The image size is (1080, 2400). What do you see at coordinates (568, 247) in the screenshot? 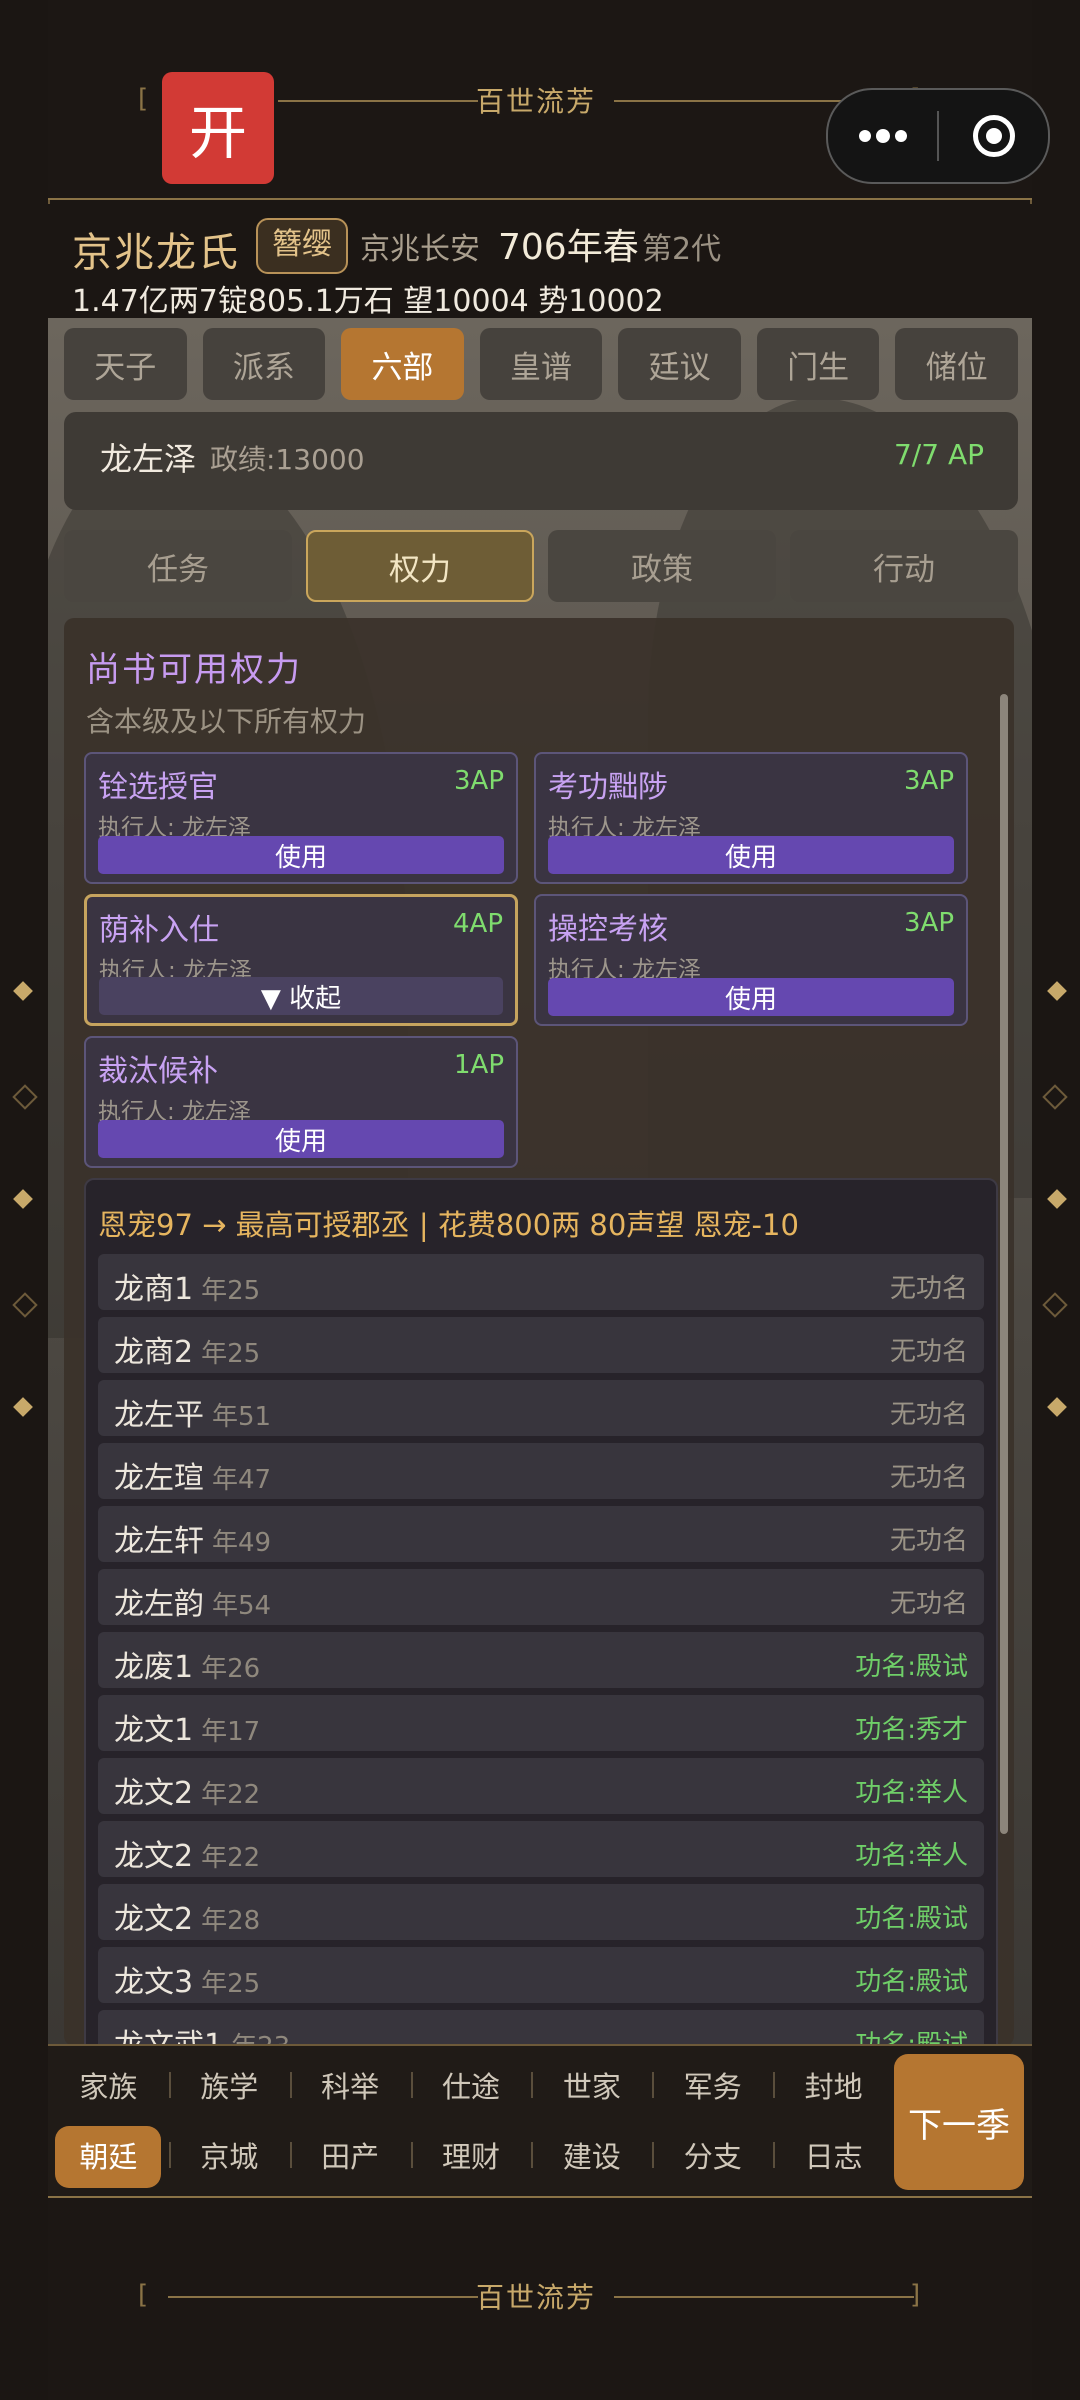
I see `current-year: 706年春` at bounding box center [568, 247].